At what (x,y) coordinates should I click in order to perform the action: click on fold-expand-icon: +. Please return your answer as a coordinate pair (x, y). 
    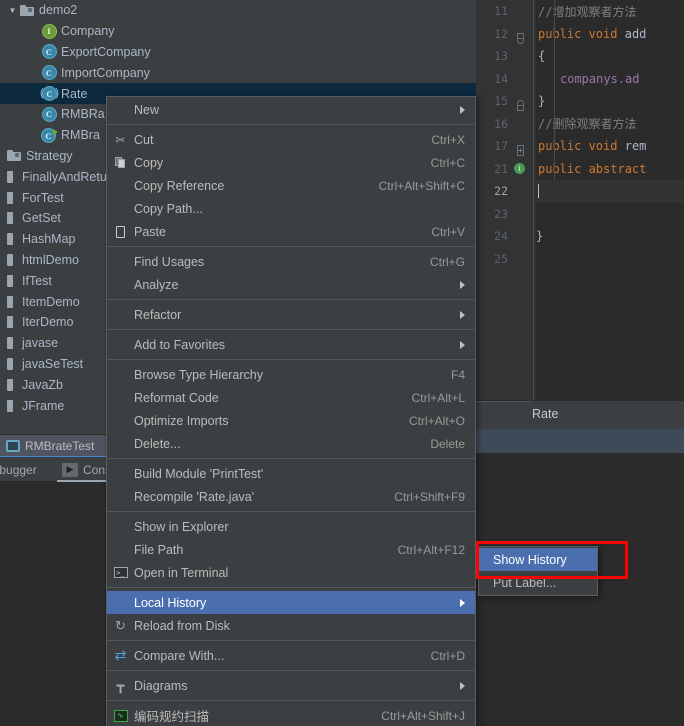
    Looking at the image, I should click on (522, 148).